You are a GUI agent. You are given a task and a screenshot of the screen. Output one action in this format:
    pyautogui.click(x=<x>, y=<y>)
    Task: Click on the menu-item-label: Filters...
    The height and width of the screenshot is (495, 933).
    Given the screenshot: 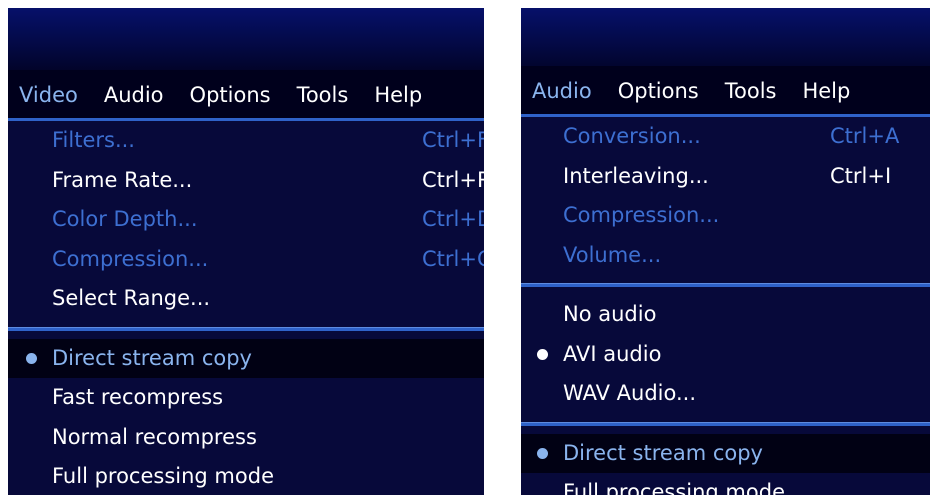 What is the action you would take?
    pyautogui.click(x=93, y=140)
    